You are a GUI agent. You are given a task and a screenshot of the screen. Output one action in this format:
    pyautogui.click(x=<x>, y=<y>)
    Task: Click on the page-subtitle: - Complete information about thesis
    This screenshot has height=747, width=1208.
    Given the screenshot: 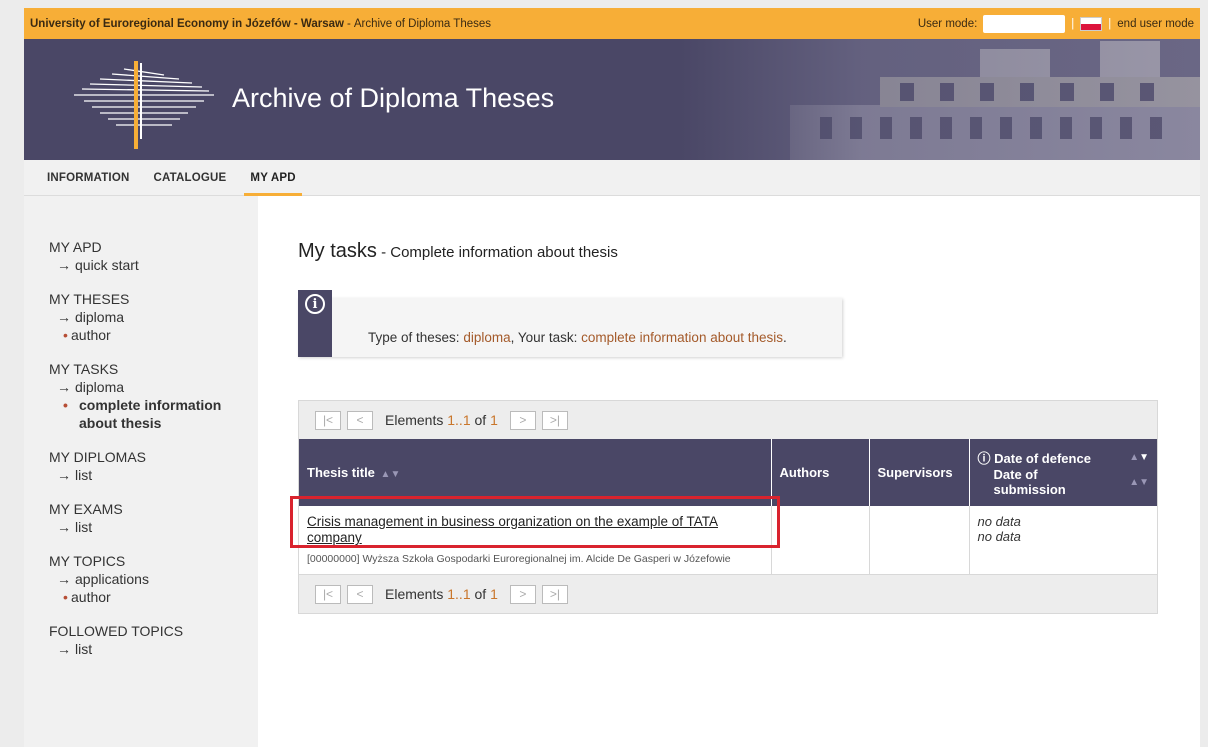 What is the action you would take?
    pyautogui.click(x=497, y=252)
    